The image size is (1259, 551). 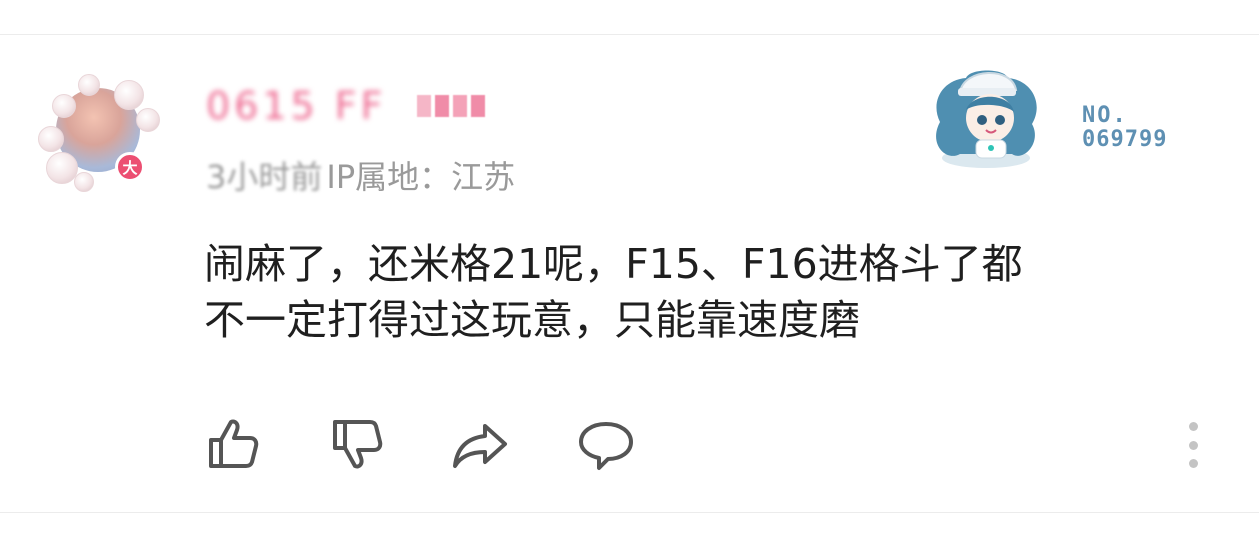 What do you see at coordinates (450, 106) in the screenshot?
I see `username-redaction` at bounding box center [450, 106].